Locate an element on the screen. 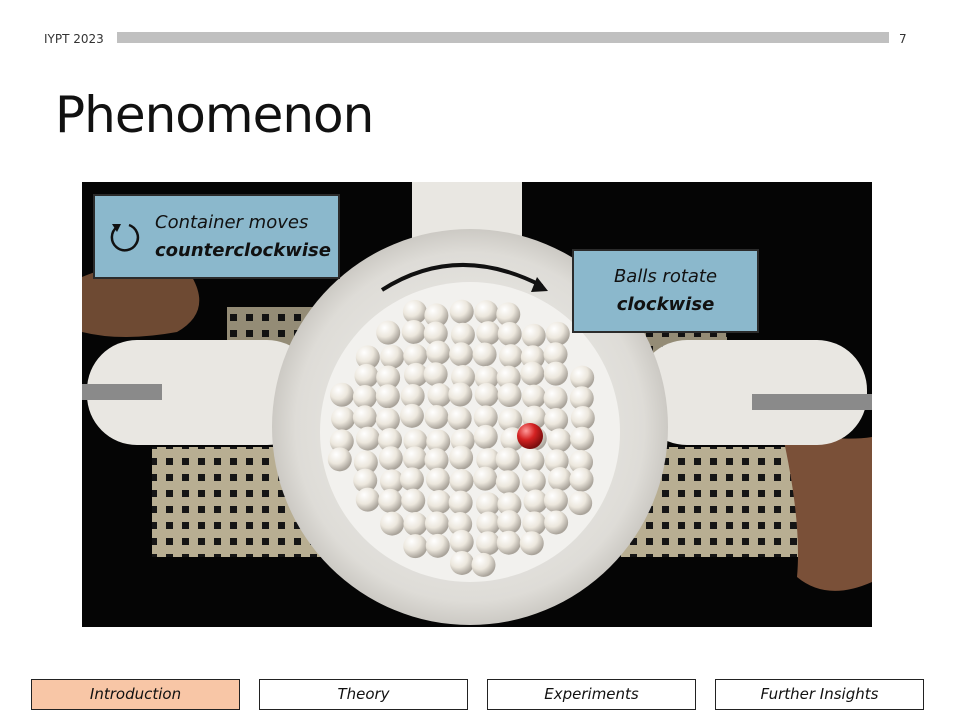  nav-further-insights: Further Insights is located at coordinates (819, 694).